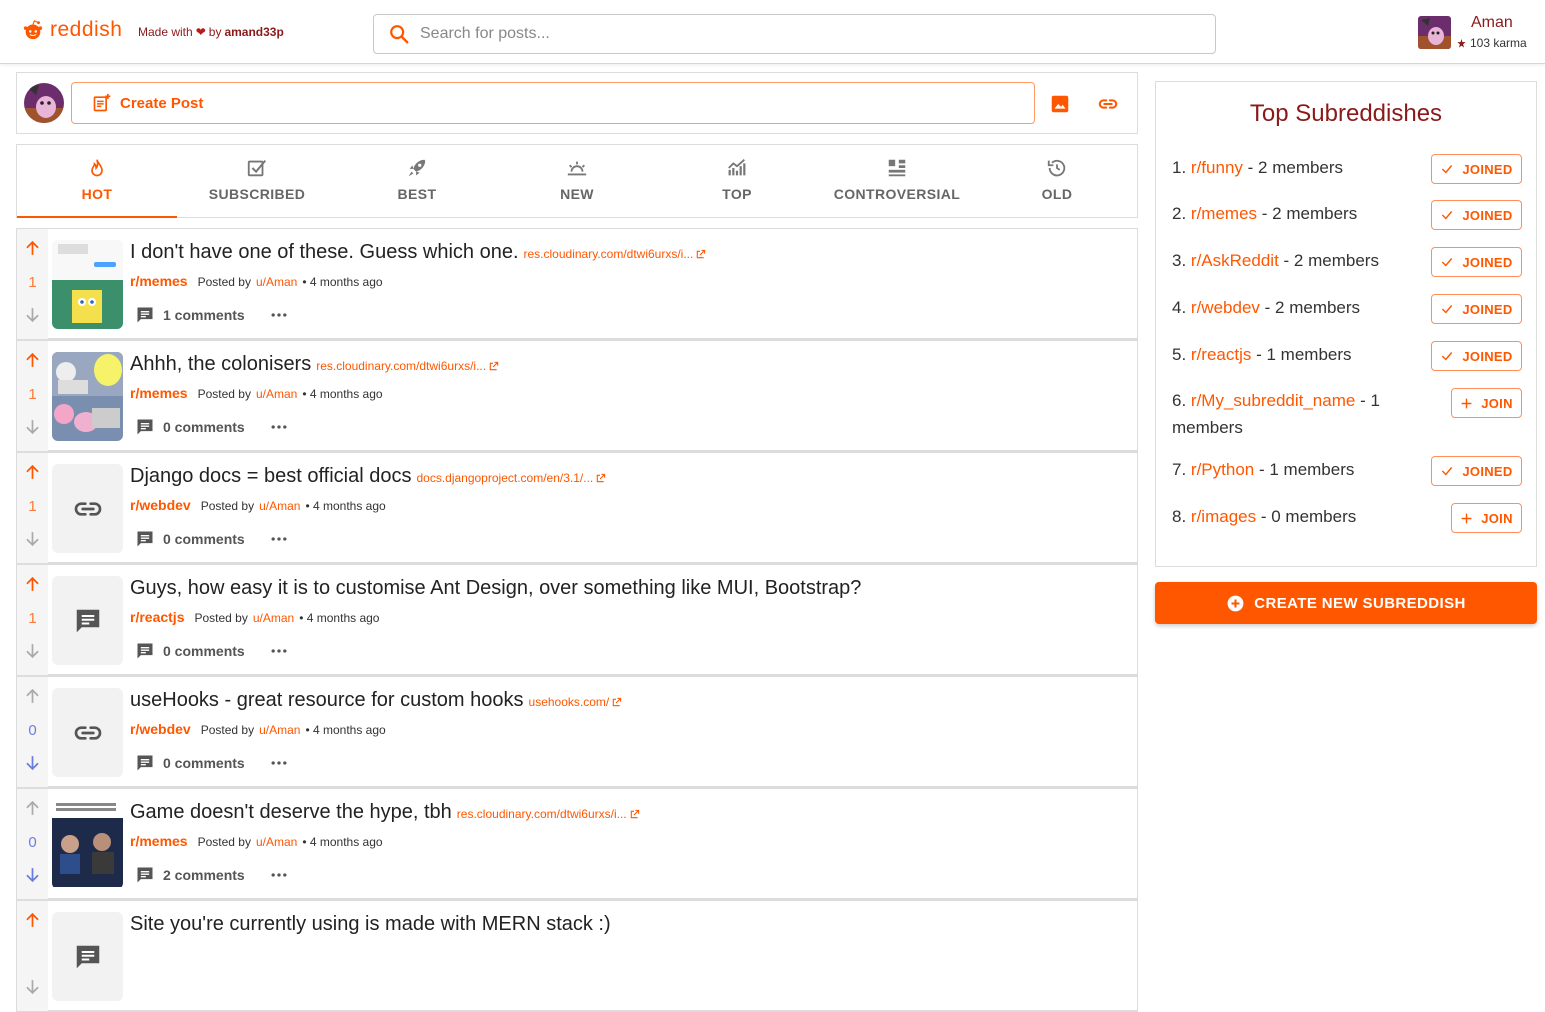 The height and width of the screenshot is (1012, 1545). Describe the element at coordinates (270, 476) in the screenshot. I see `post-title: Django docs = best official docs` at that location.